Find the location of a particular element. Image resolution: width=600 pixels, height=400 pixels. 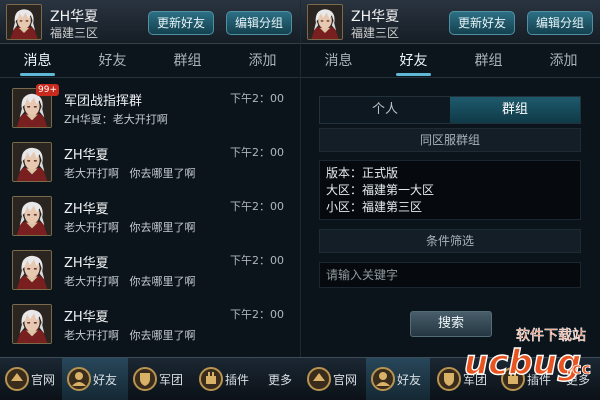

friend-type-toggle: 个人 群组 is located at coordinates (450, 110).